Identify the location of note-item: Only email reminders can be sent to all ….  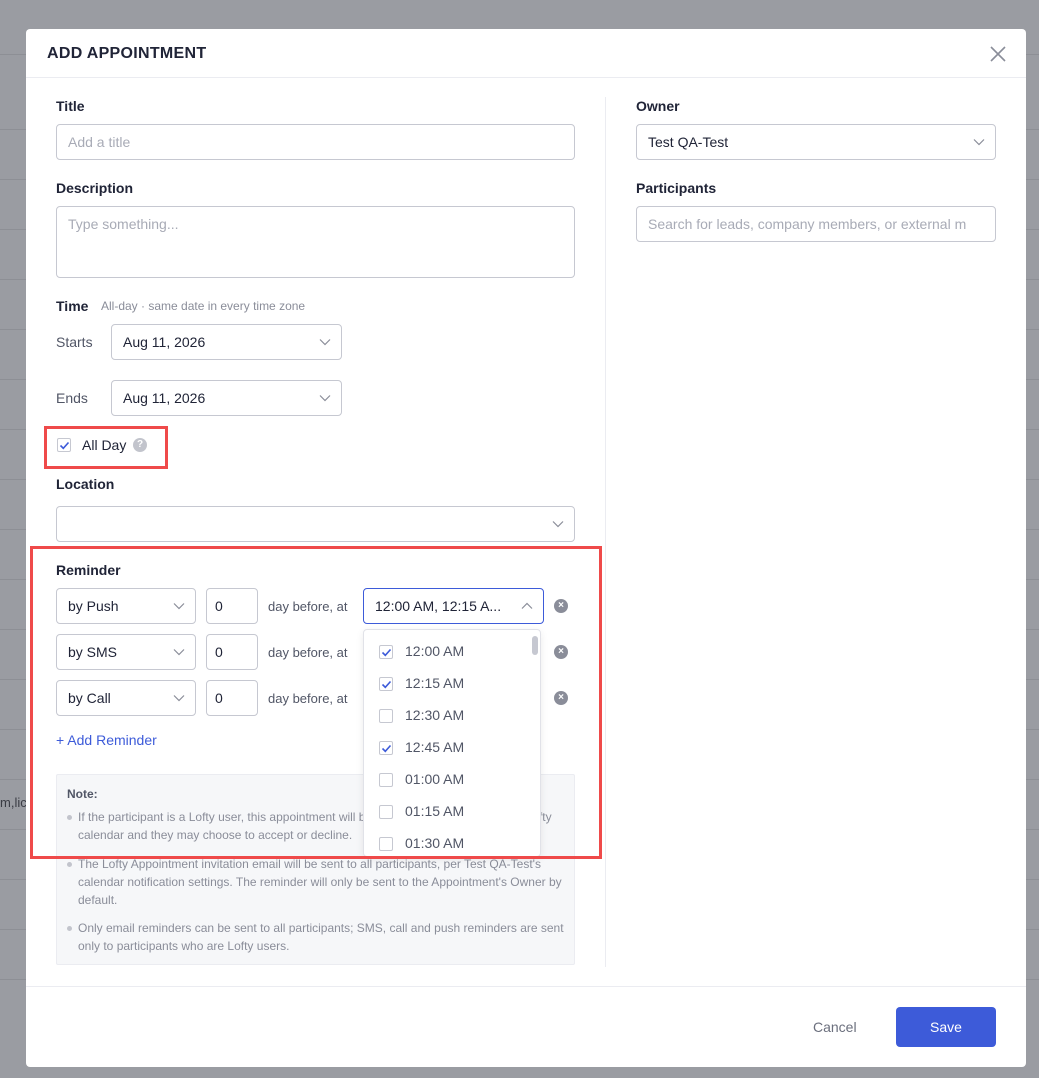
(321, 937).